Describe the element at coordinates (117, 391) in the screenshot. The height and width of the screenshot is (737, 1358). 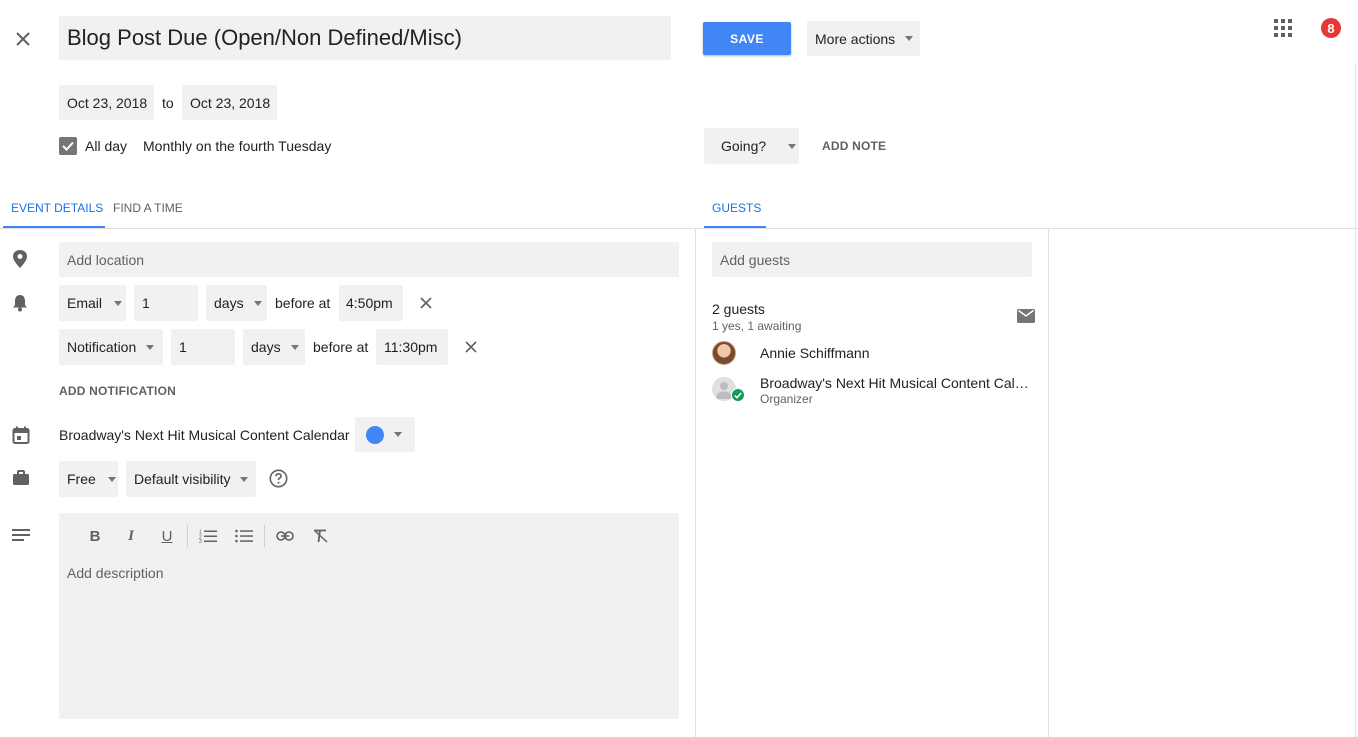
I see `add-notification-button: ADD NOTIFICATION` at that location.